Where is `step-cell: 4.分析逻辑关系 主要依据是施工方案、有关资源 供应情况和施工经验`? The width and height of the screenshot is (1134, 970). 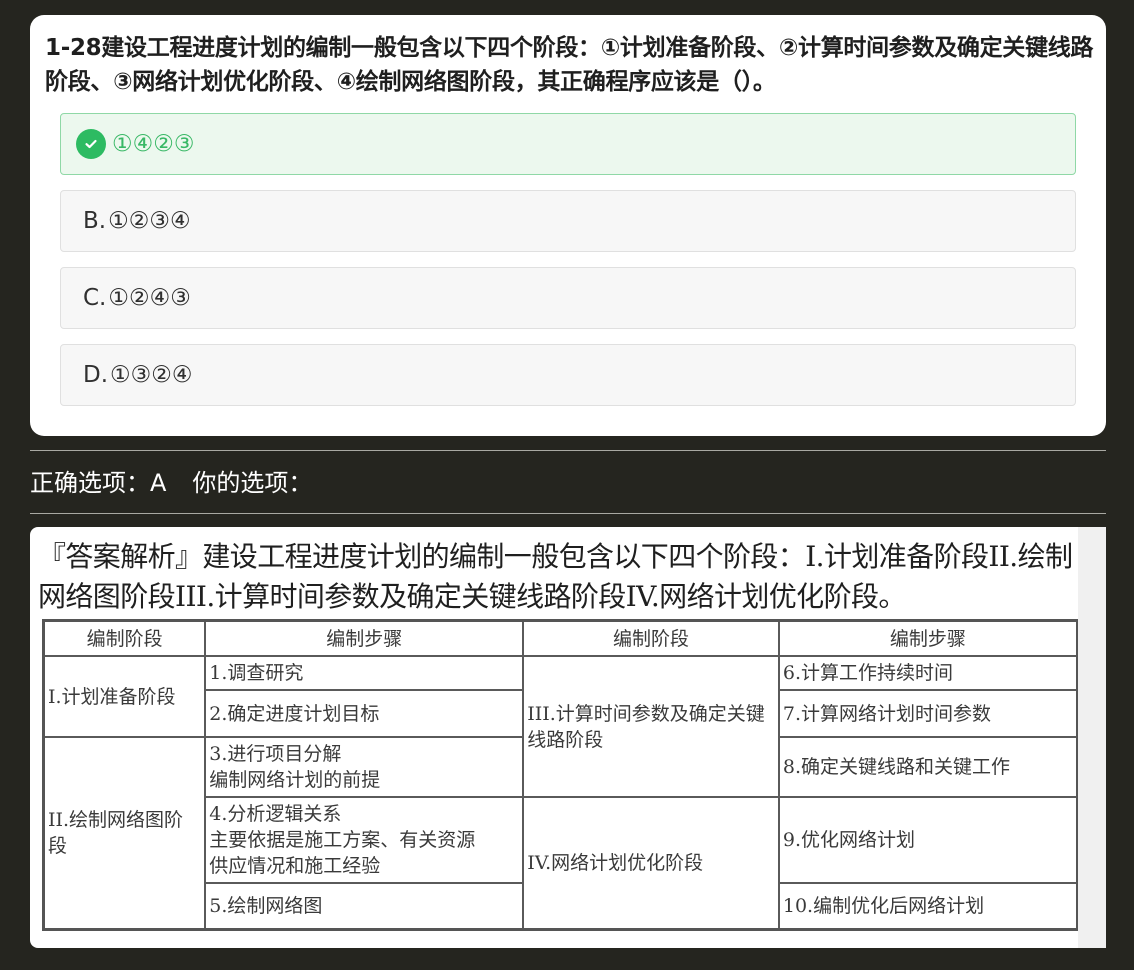 step-cell: 4.分析逻辑关系 主要依据是施工方案、有关资源 供应情况和施工经验 is located at coordinates (364, 840).